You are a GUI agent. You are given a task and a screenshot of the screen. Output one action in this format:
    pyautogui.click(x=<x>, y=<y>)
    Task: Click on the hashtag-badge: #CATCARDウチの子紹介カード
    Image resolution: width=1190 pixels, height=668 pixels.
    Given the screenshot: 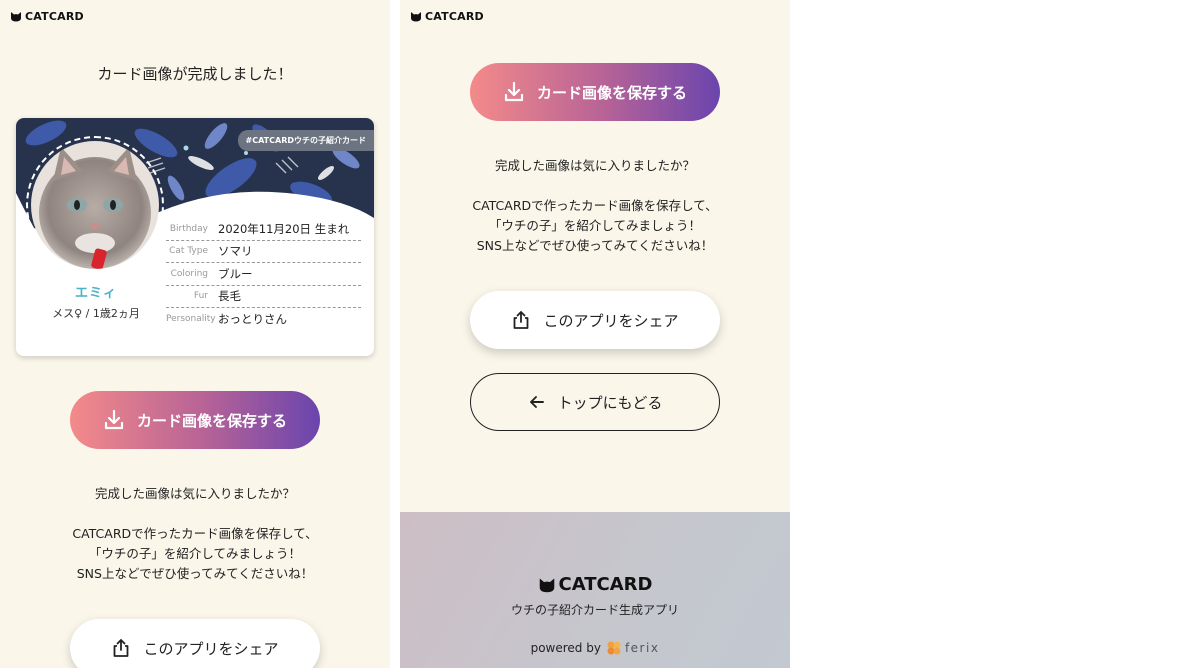 What is the action you would take?
    pyautogui.click(x=305, y=140)
    